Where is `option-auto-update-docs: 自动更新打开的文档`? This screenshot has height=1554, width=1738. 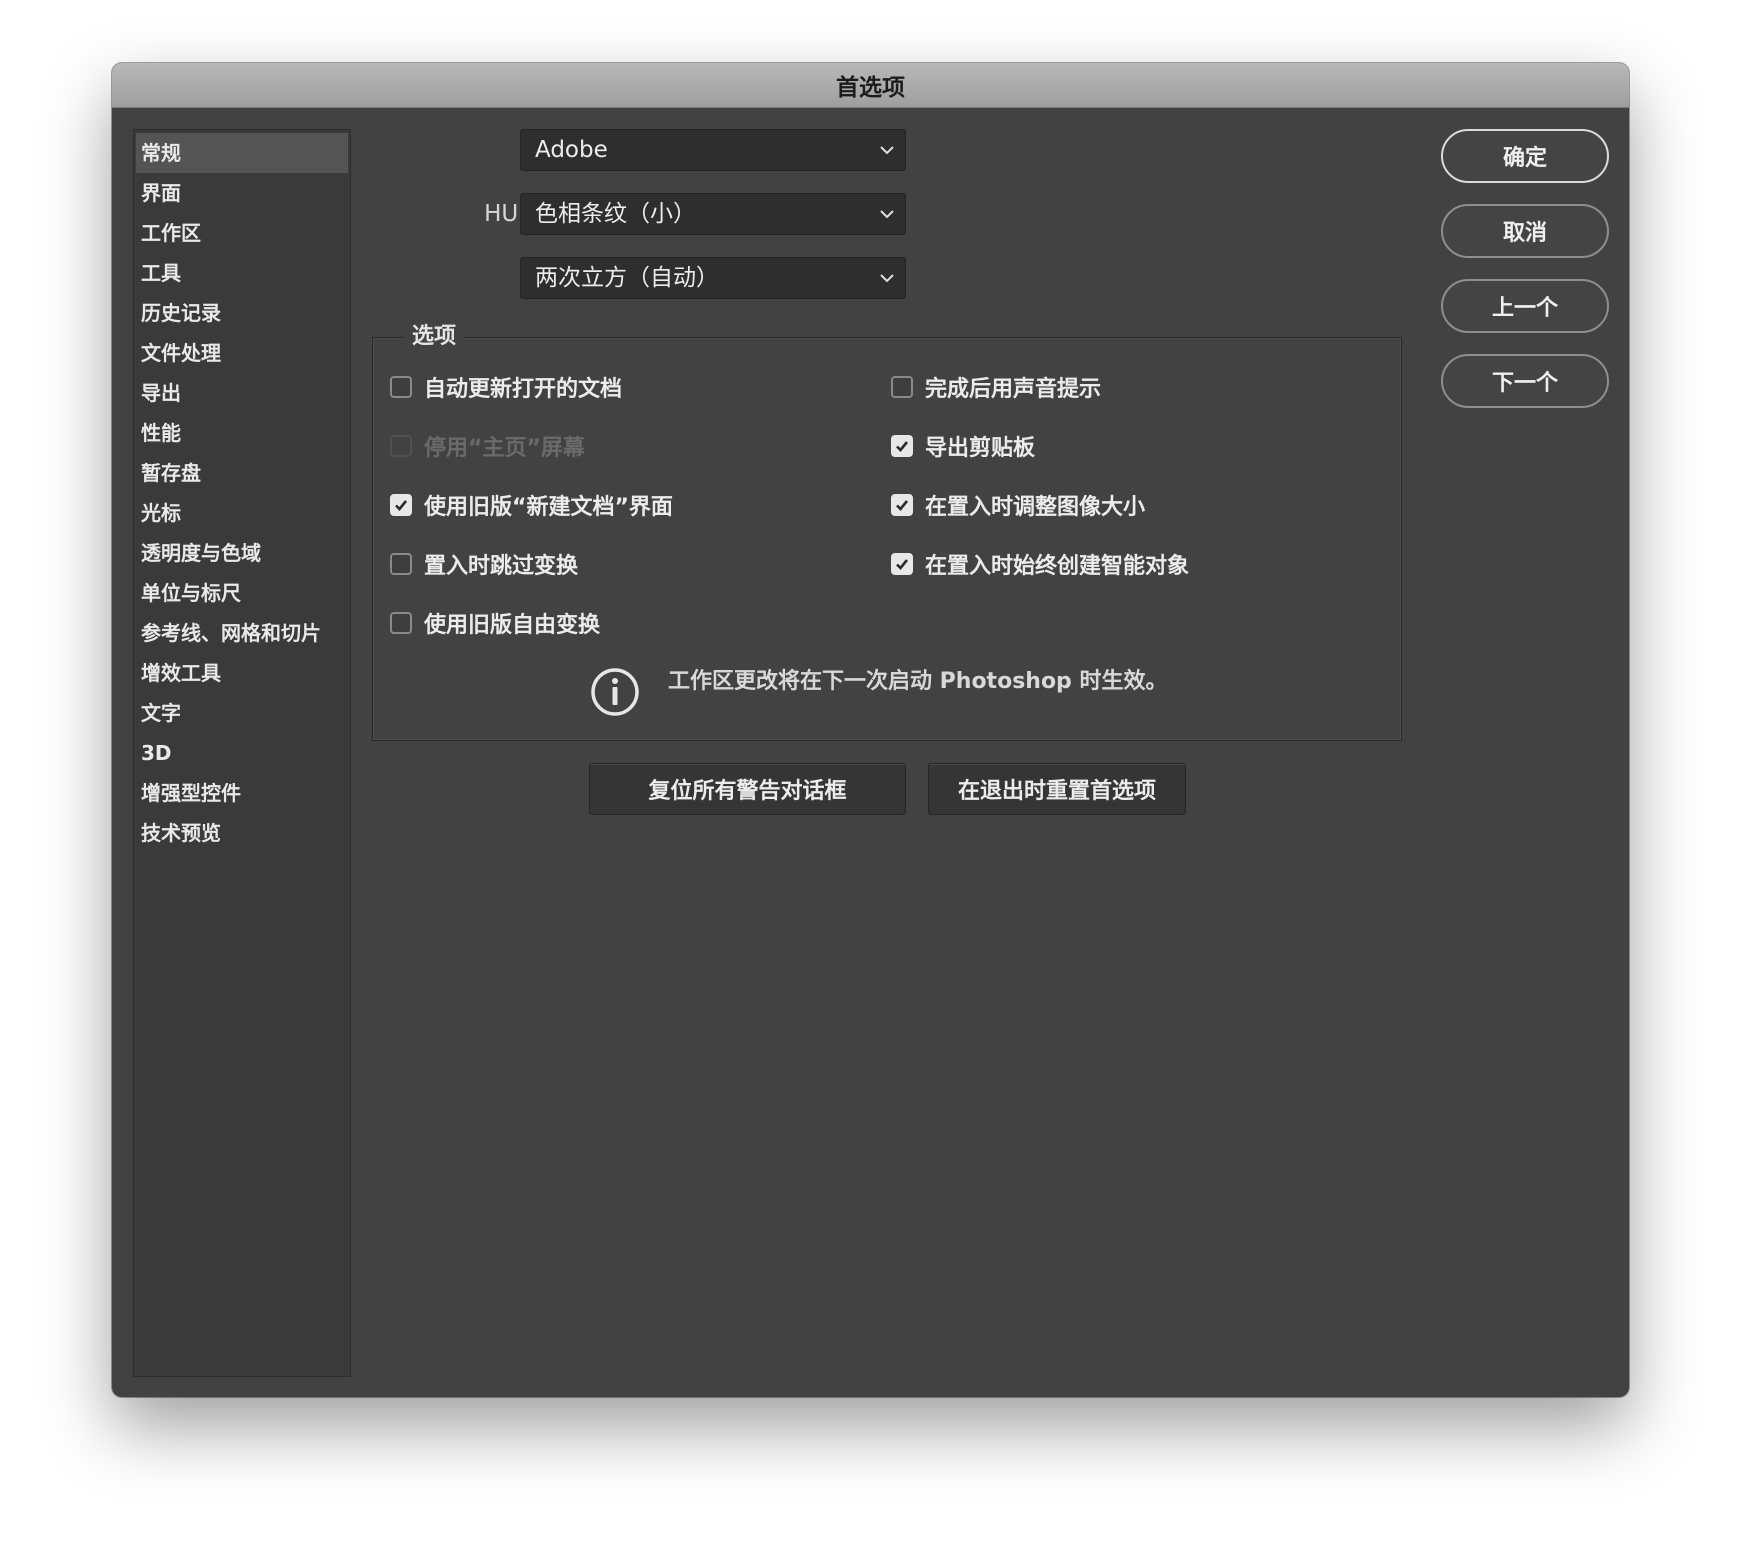 option-auto-update-docs: 自动更新打开的文档 is located at coordinates (506, 387).